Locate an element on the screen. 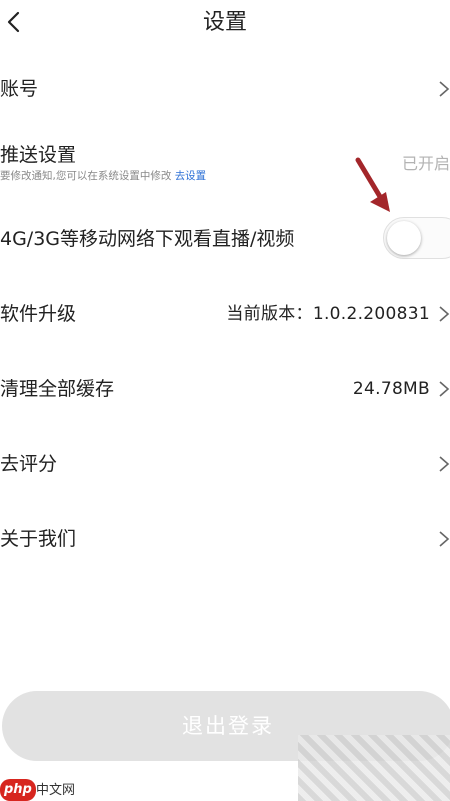 The image size is (450, 801). push-hint-text: 要修改通知,您可以在系统设置中修改 去设置 is located at coordinates (103, 176).